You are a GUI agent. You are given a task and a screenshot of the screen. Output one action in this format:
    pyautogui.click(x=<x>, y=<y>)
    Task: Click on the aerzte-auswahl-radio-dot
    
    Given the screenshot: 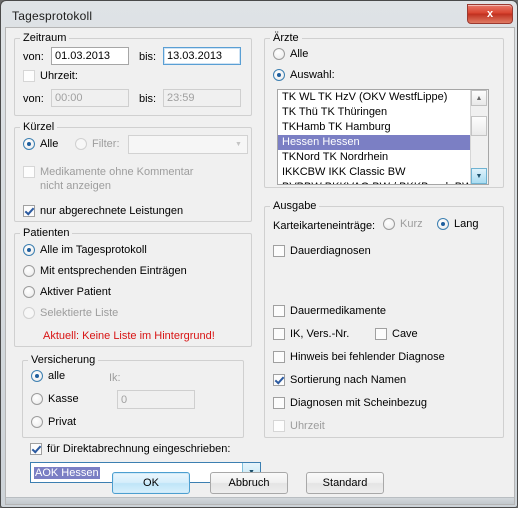 What is the action you would take?
    pyautogui.click(x=279, y=75)
    